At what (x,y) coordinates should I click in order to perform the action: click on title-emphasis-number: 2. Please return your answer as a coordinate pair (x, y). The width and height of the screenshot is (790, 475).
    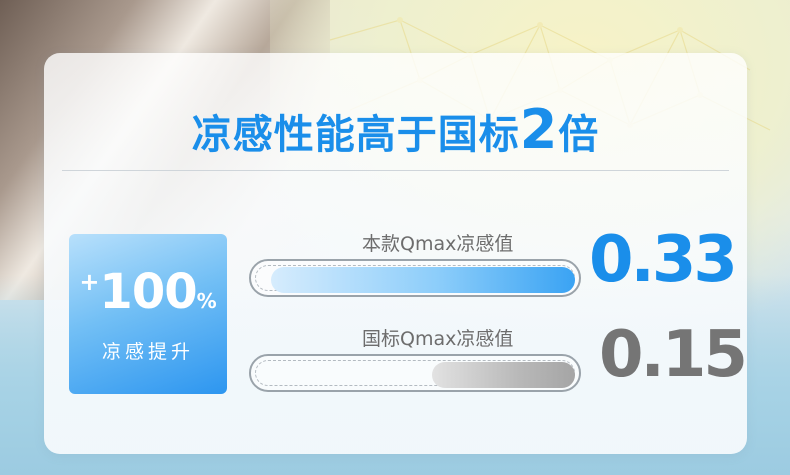
    Looking at the image, I should click on (539, 129).